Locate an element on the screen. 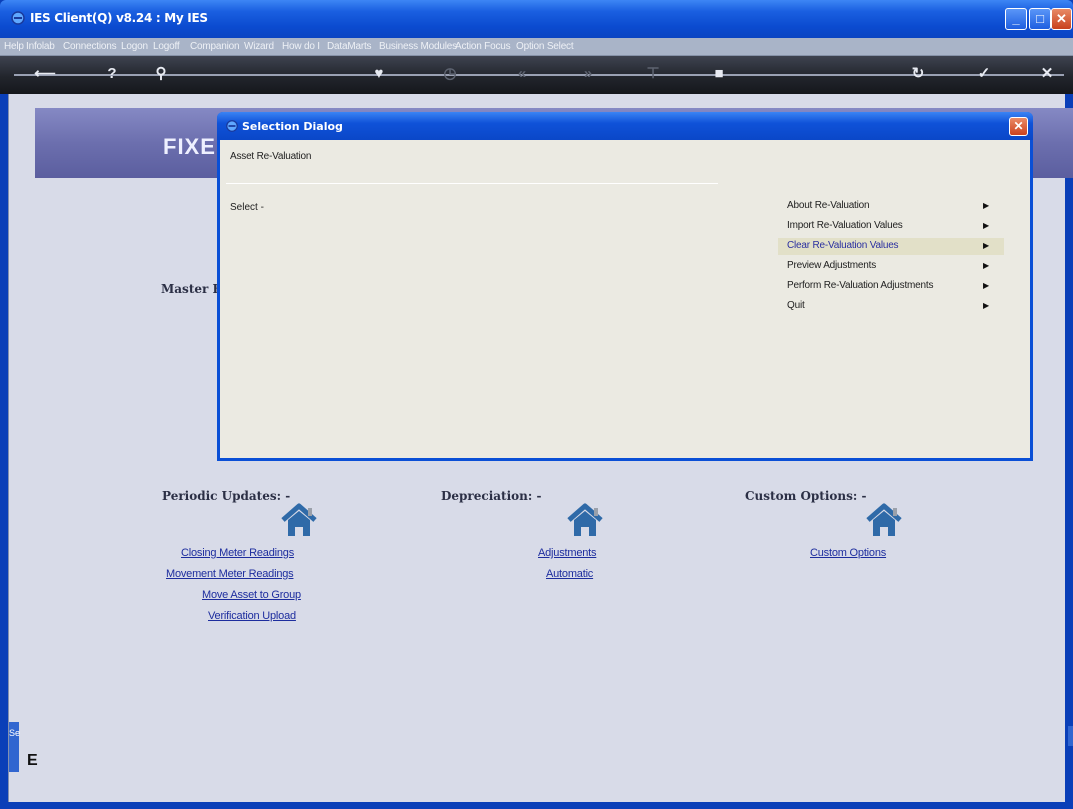 The height and width of the screenshot is (809, 1073). refresh-icon: ↻ is located at coordinates (918, 74).